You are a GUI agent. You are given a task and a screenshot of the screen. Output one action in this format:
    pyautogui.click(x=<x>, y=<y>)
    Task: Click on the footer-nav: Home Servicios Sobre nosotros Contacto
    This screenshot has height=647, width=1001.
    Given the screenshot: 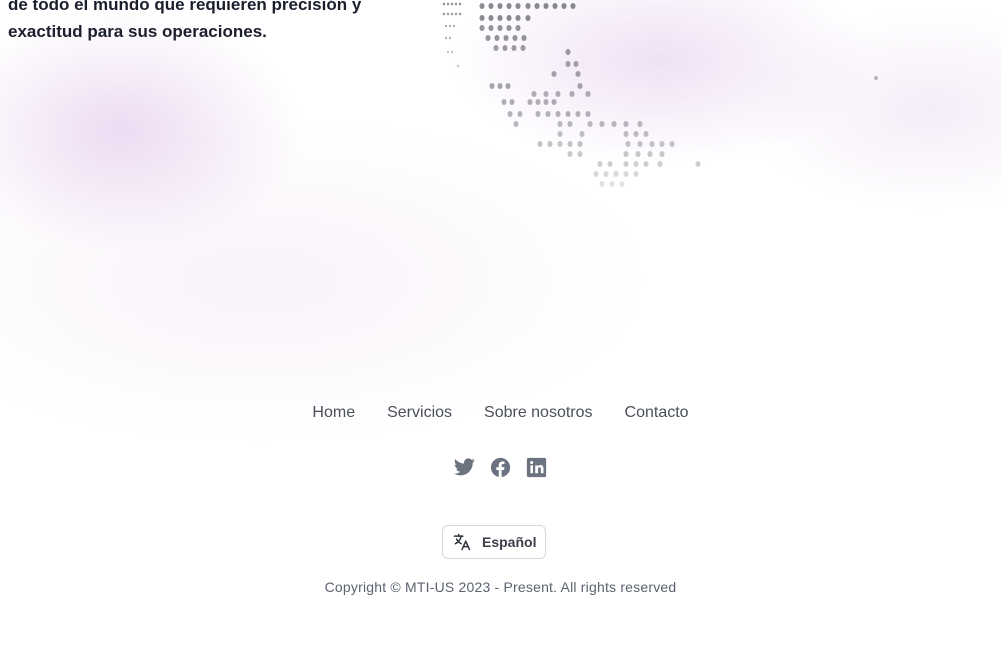 What is the action you would take?
    pyautogui.click(x=500, y=413)
    